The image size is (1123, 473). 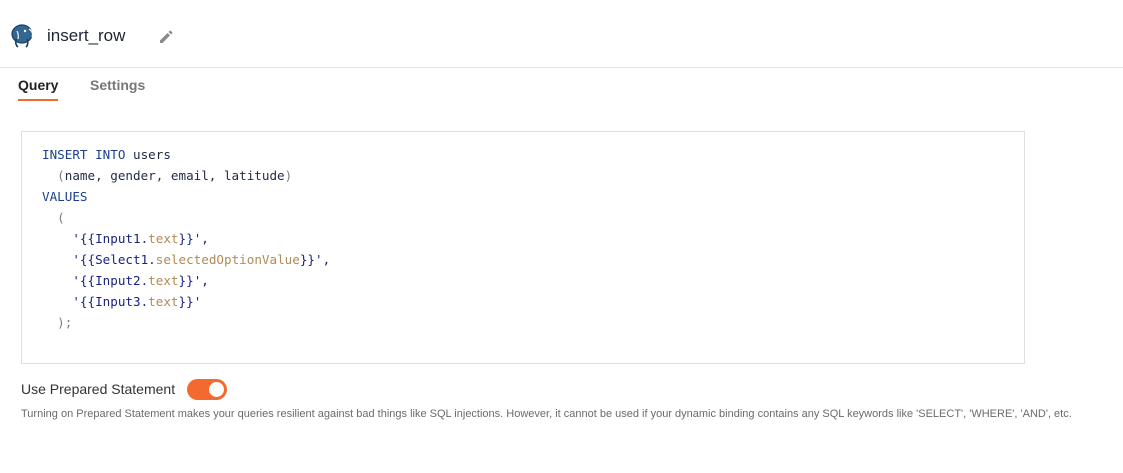 What do you see at coordinates (207, 389) in the screenshot?
I see `prepared-statement-toggle` at bounding box center [207, 389].